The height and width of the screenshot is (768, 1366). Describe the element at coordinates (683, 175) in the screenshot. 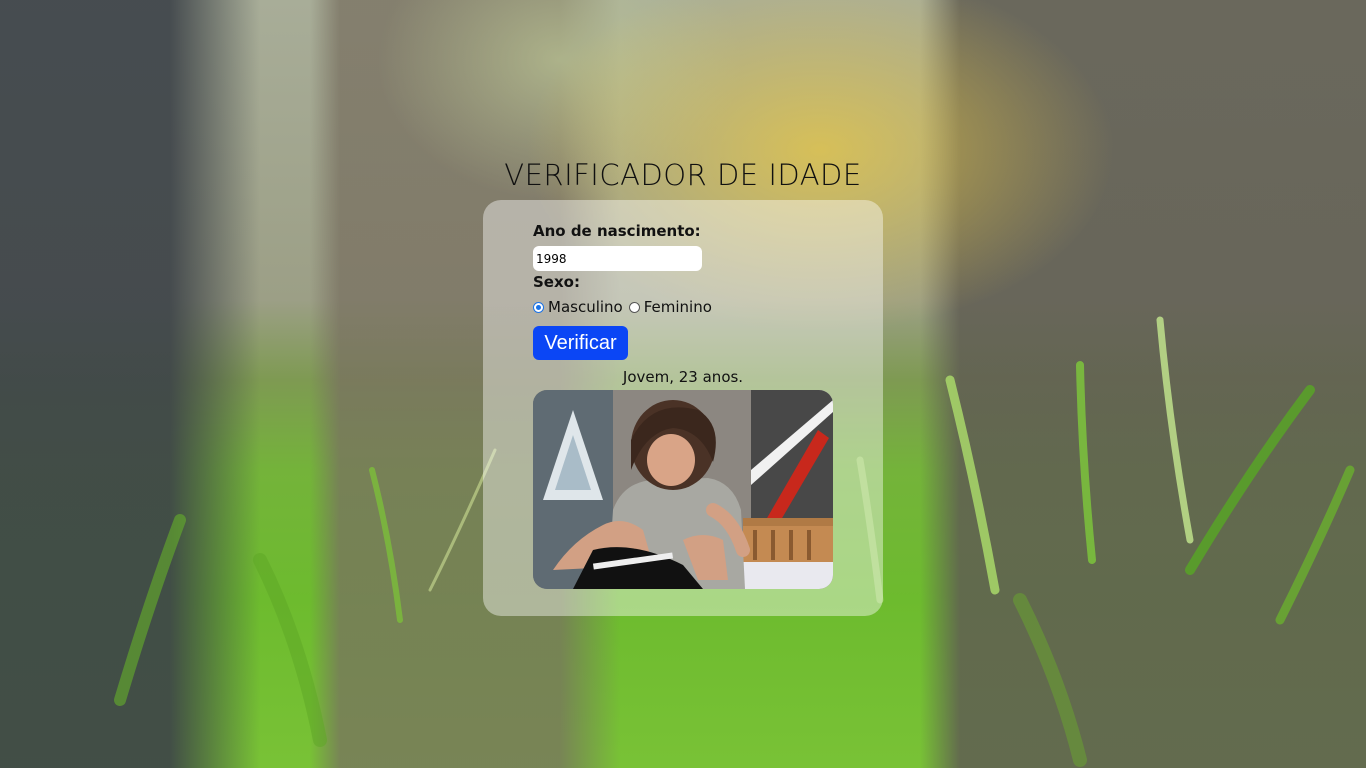

I see `page-title: VERIFICADOR DE IDADE` at that location.